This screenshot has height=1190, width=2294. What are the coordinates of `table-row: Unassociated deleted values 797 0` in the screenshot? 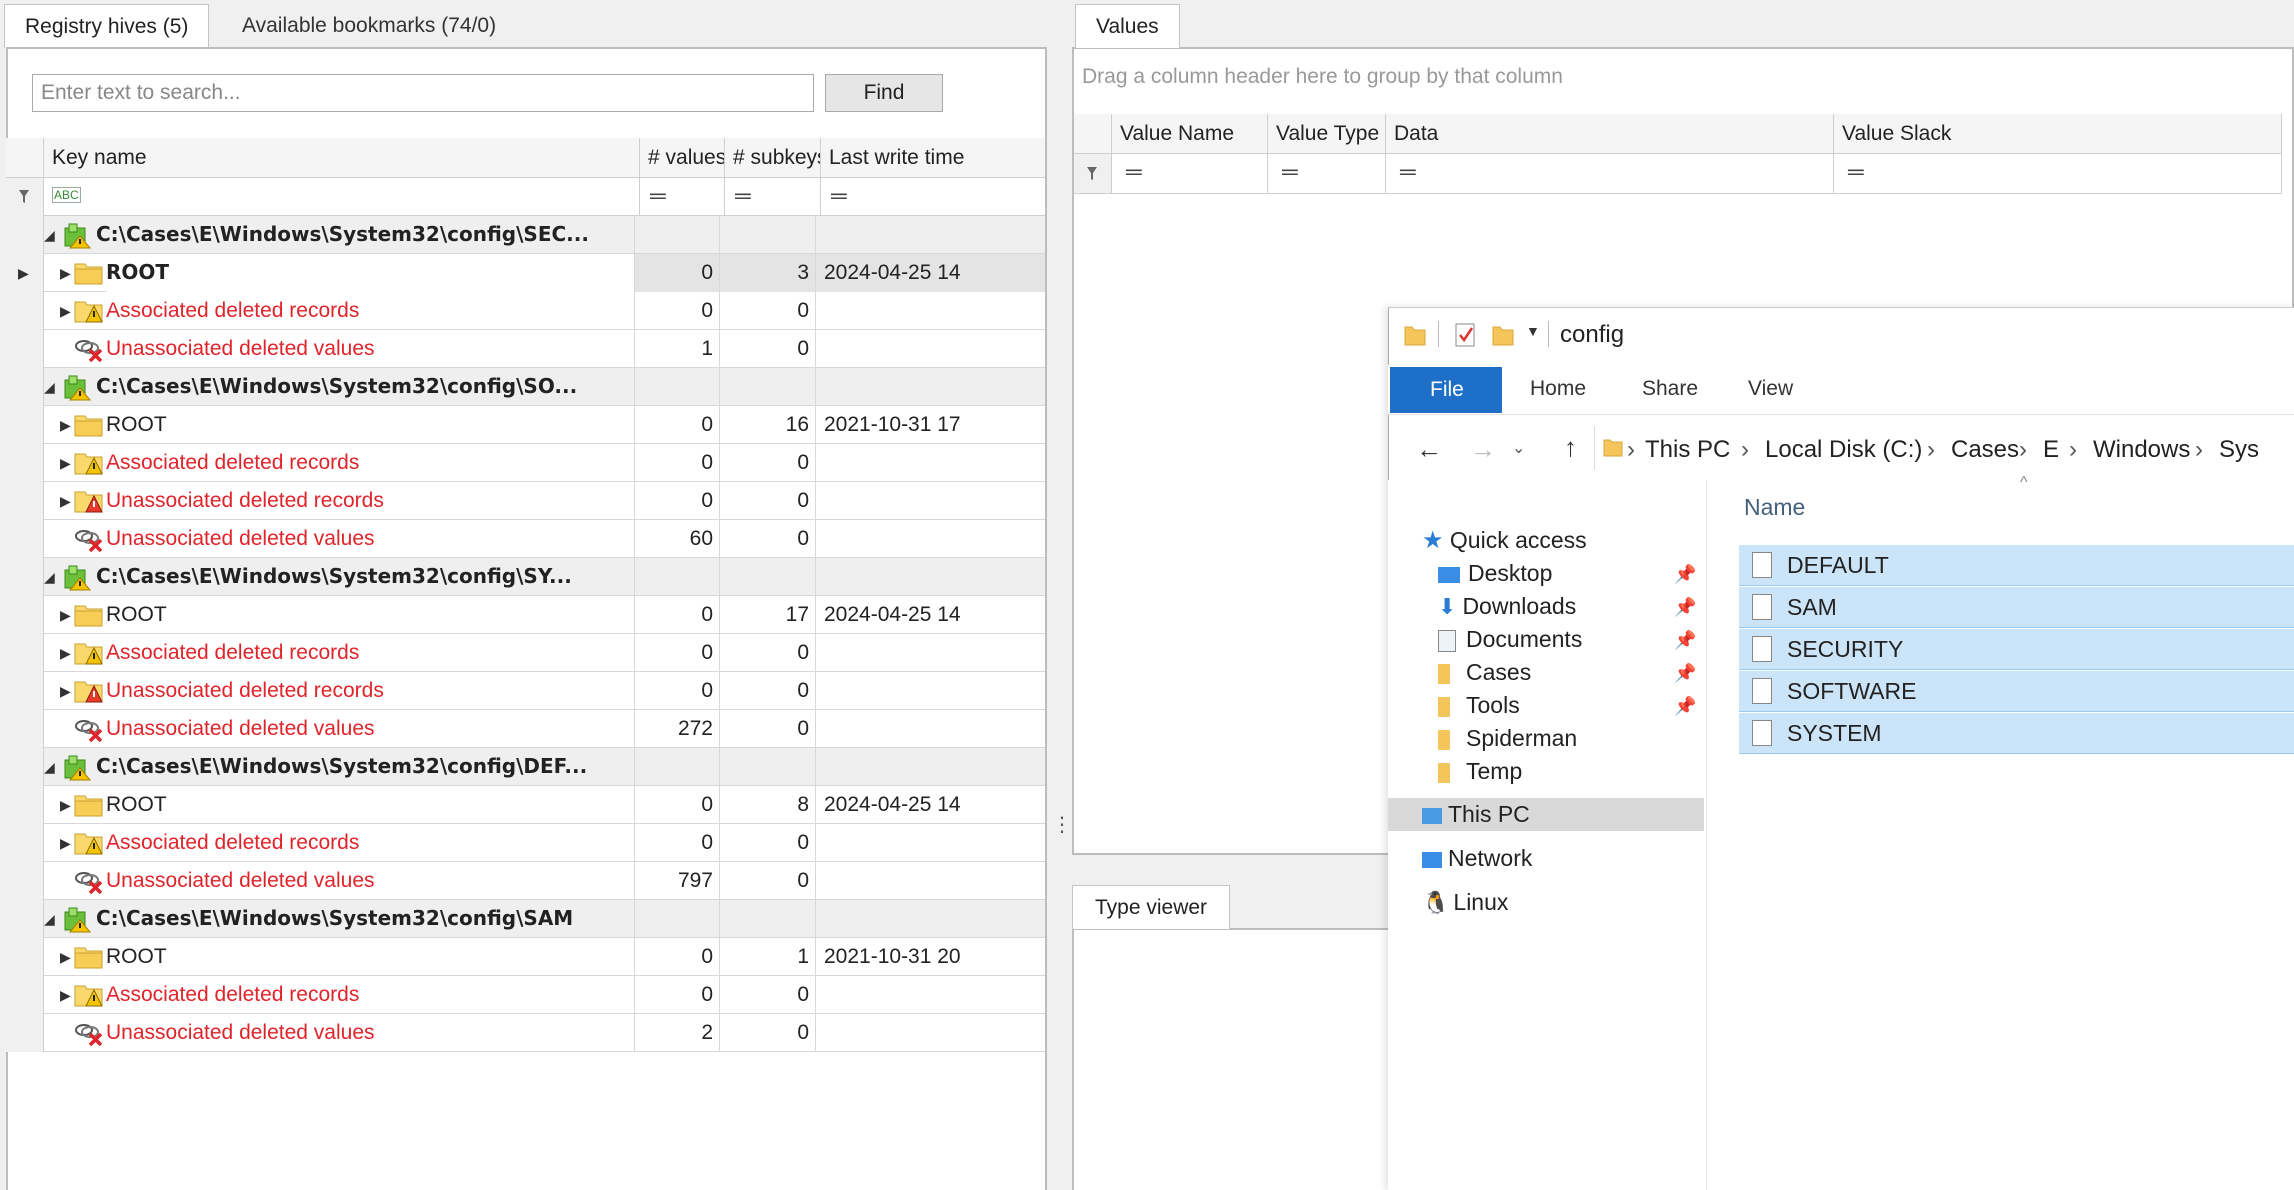 It's located at (525, 881).